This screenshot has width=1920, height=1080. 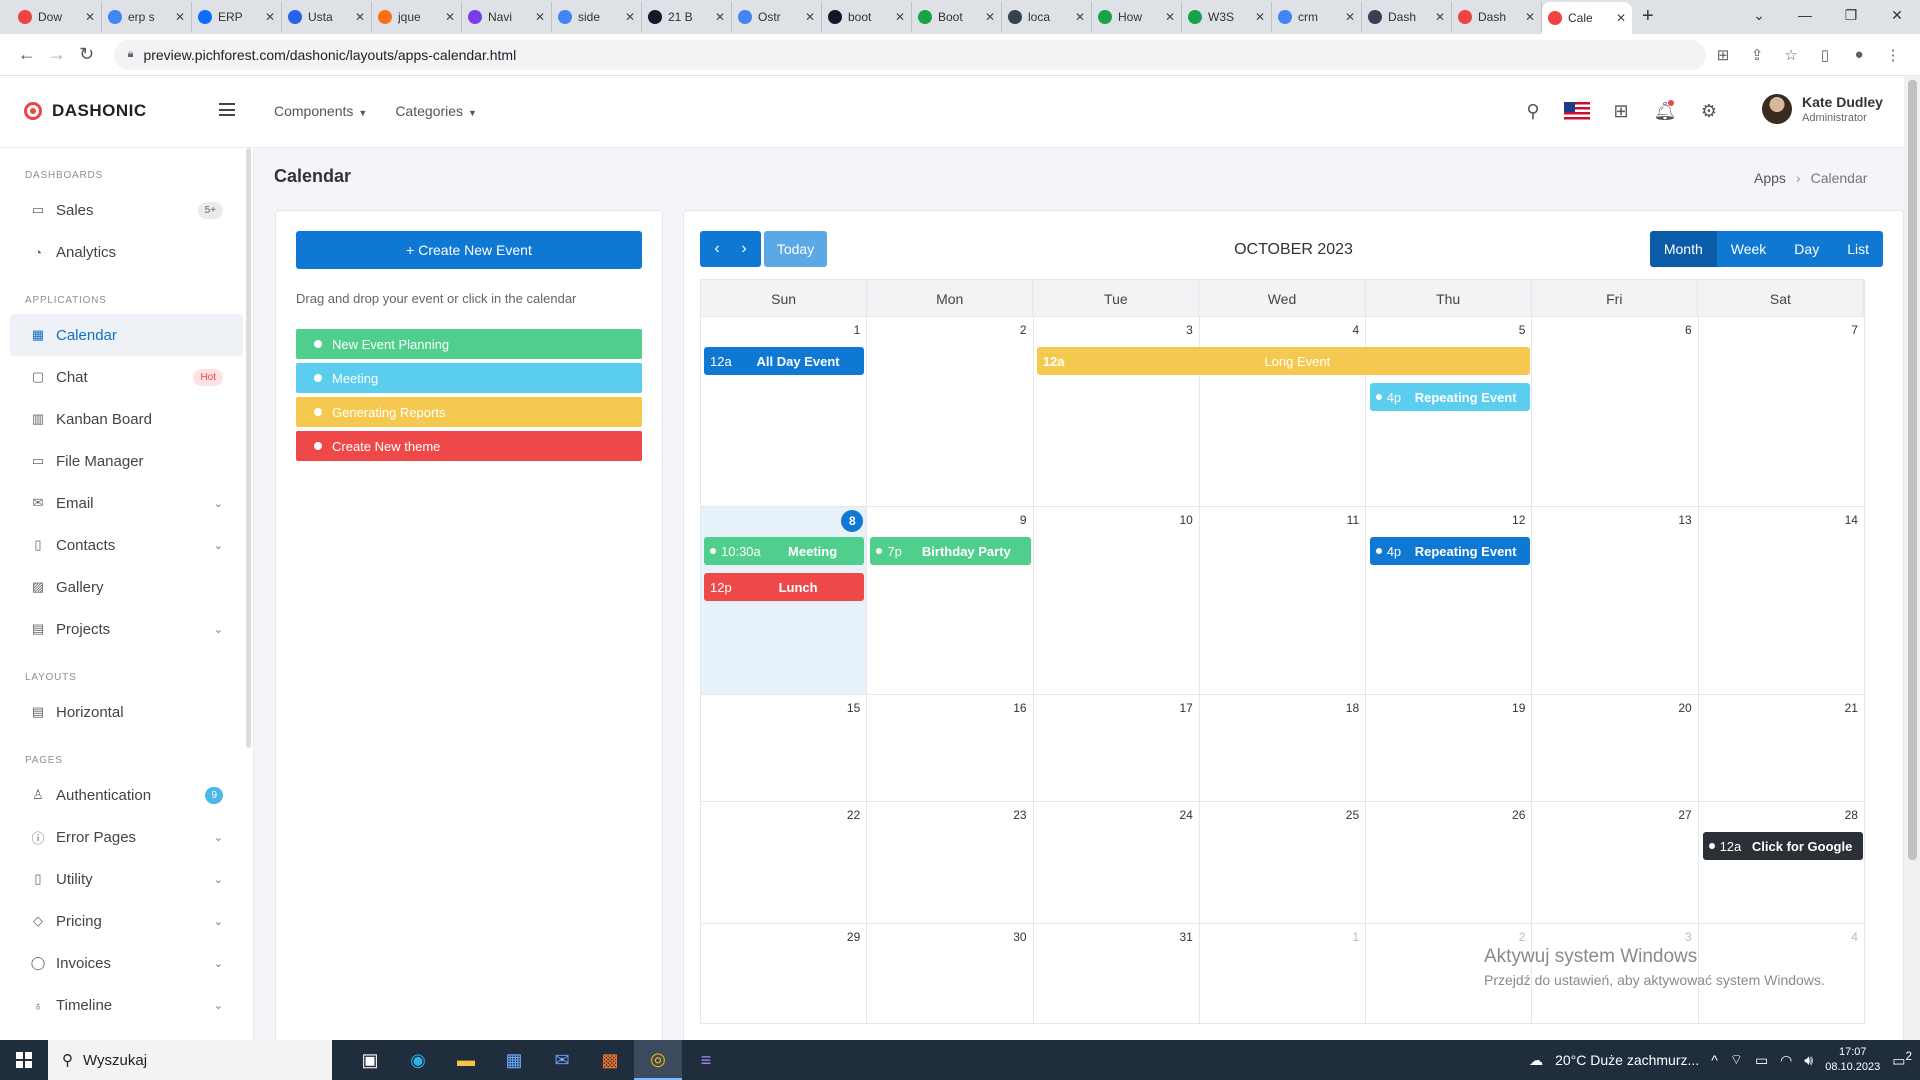 I want to click on draggable-event-3: Generating Reports, so click(x=469, y=412).